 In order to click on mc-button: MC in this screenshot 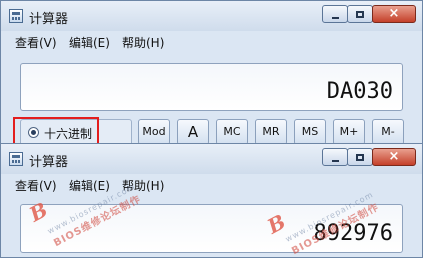, I will do `click(232, 132)`.